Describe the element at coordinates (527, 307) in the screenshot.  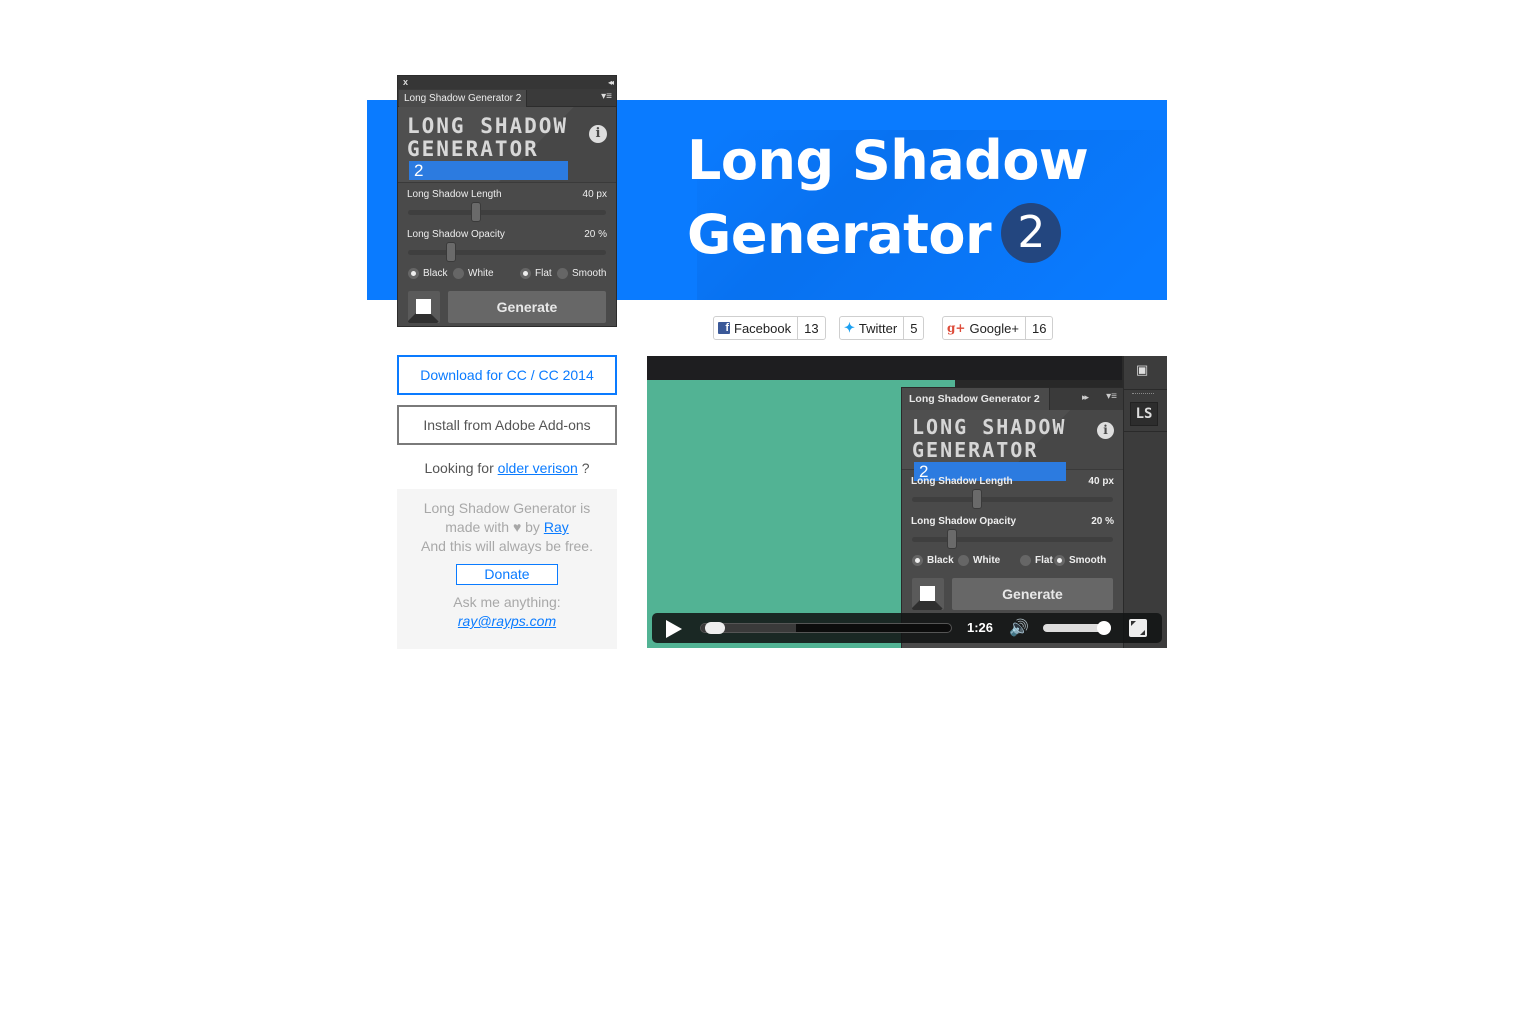
I see `generate-button: Generate` at that location.